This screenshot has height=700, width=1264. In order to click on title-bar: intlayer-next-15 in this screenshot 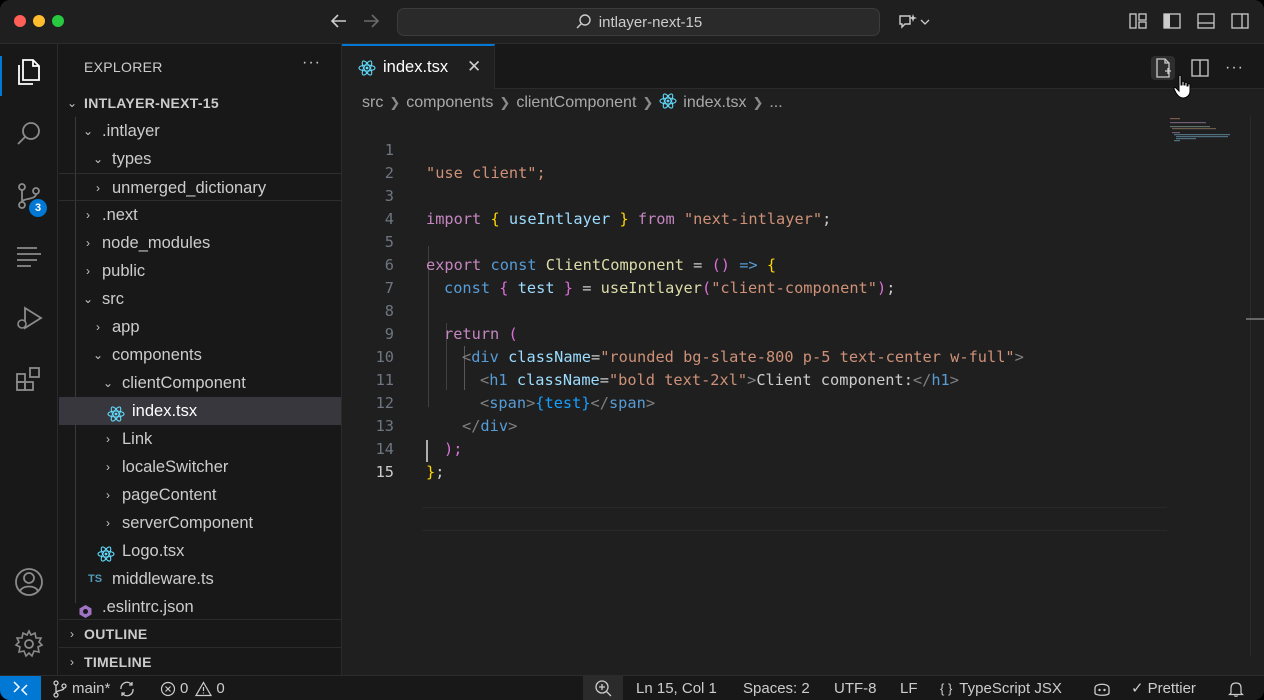, I will do `click(632, 22)`.